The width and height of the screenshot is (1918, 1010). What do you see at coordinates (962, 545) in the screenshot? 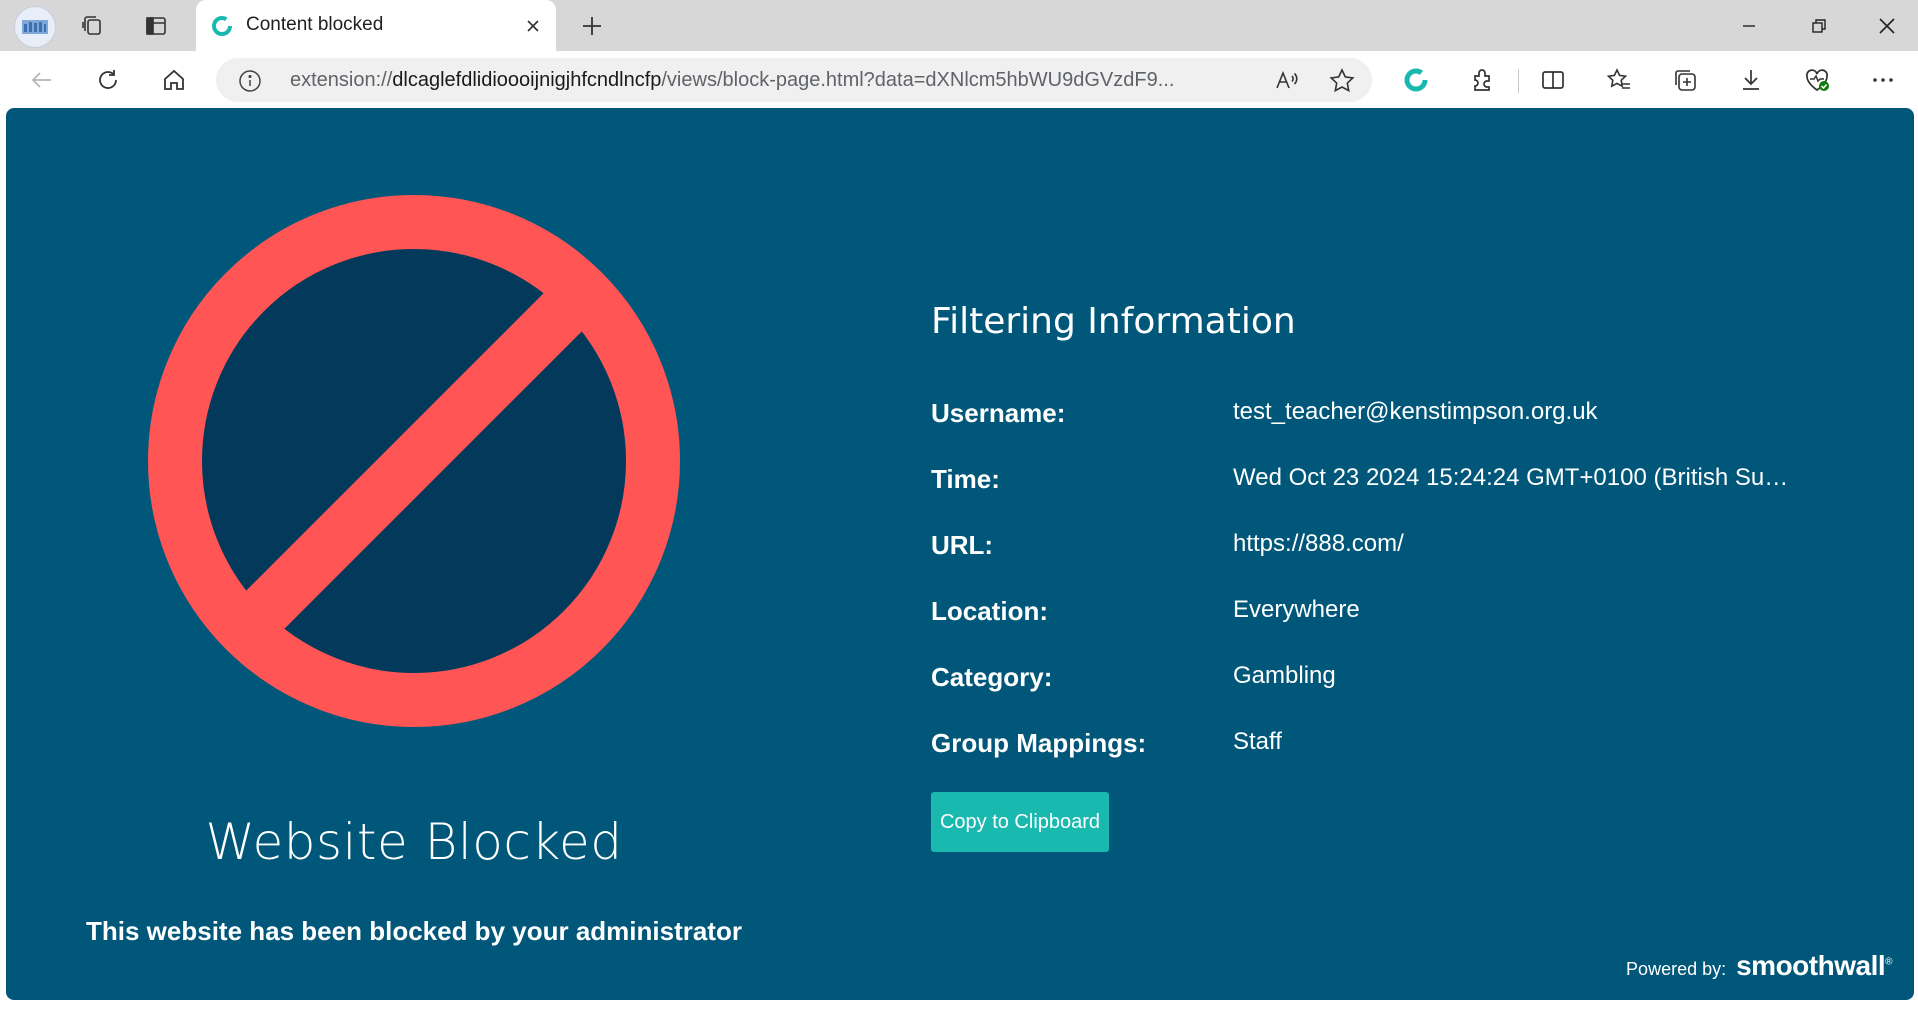
I see `info-label: URL:` at bounding box center [962, 545].